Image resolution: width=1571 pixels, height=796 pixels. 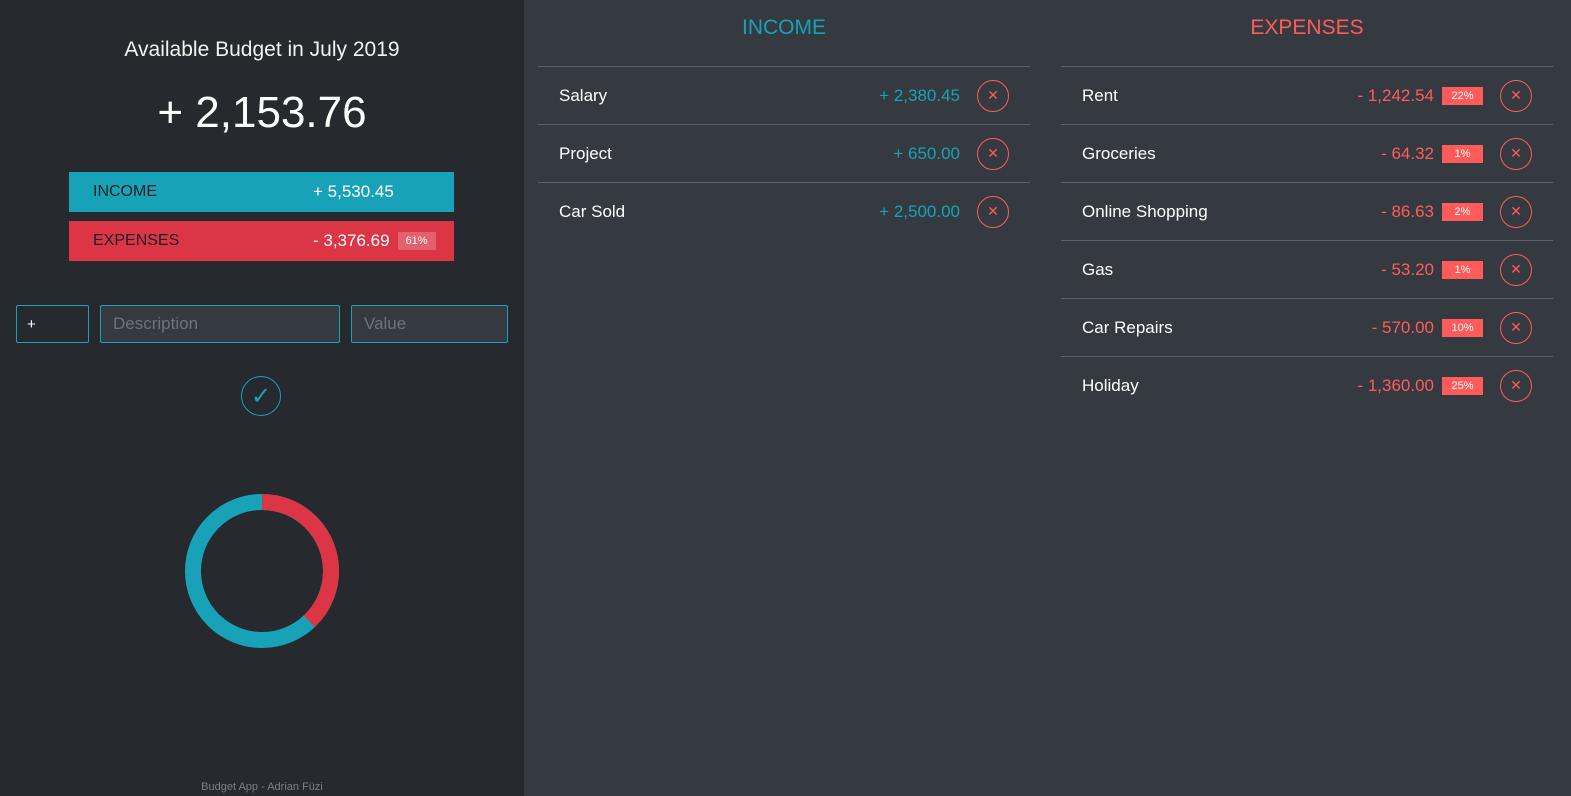 What do you see at coordinates (1462, 327) in the screenshot?
I see `expense-percent-badge: 10%` at bounding box center [1462, 327].